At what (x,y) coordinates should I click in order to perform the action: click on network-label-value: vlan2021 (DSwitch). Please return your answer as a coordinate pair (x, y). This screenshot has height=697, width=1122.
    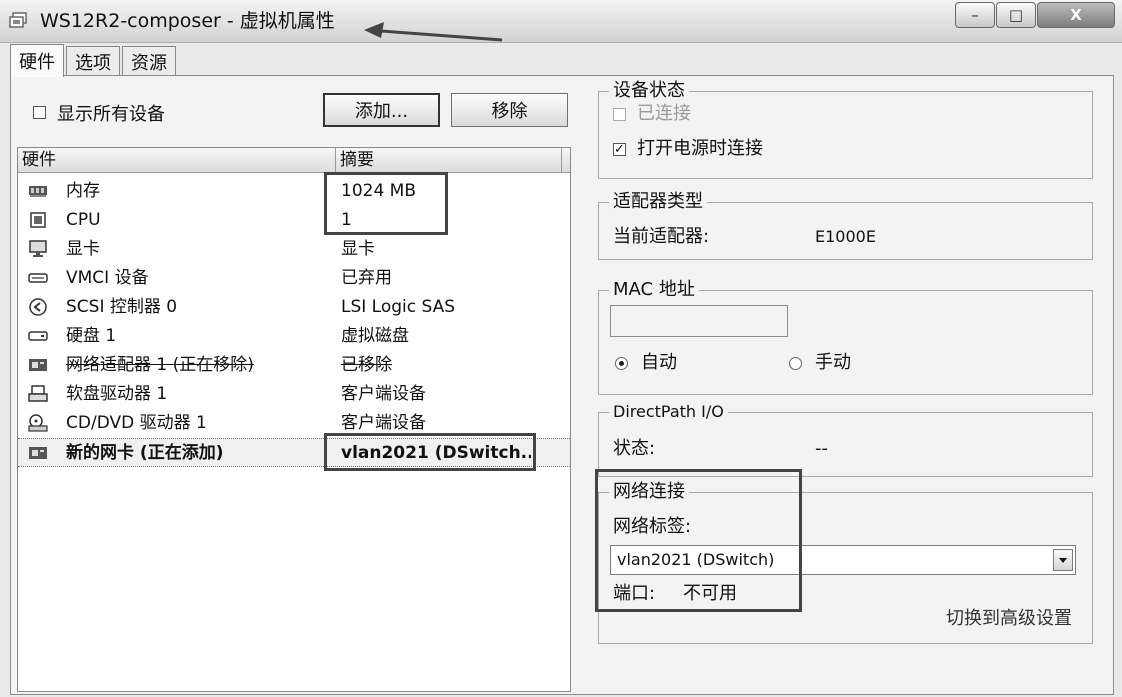
    Looking at the image, I should click on (696, 559).